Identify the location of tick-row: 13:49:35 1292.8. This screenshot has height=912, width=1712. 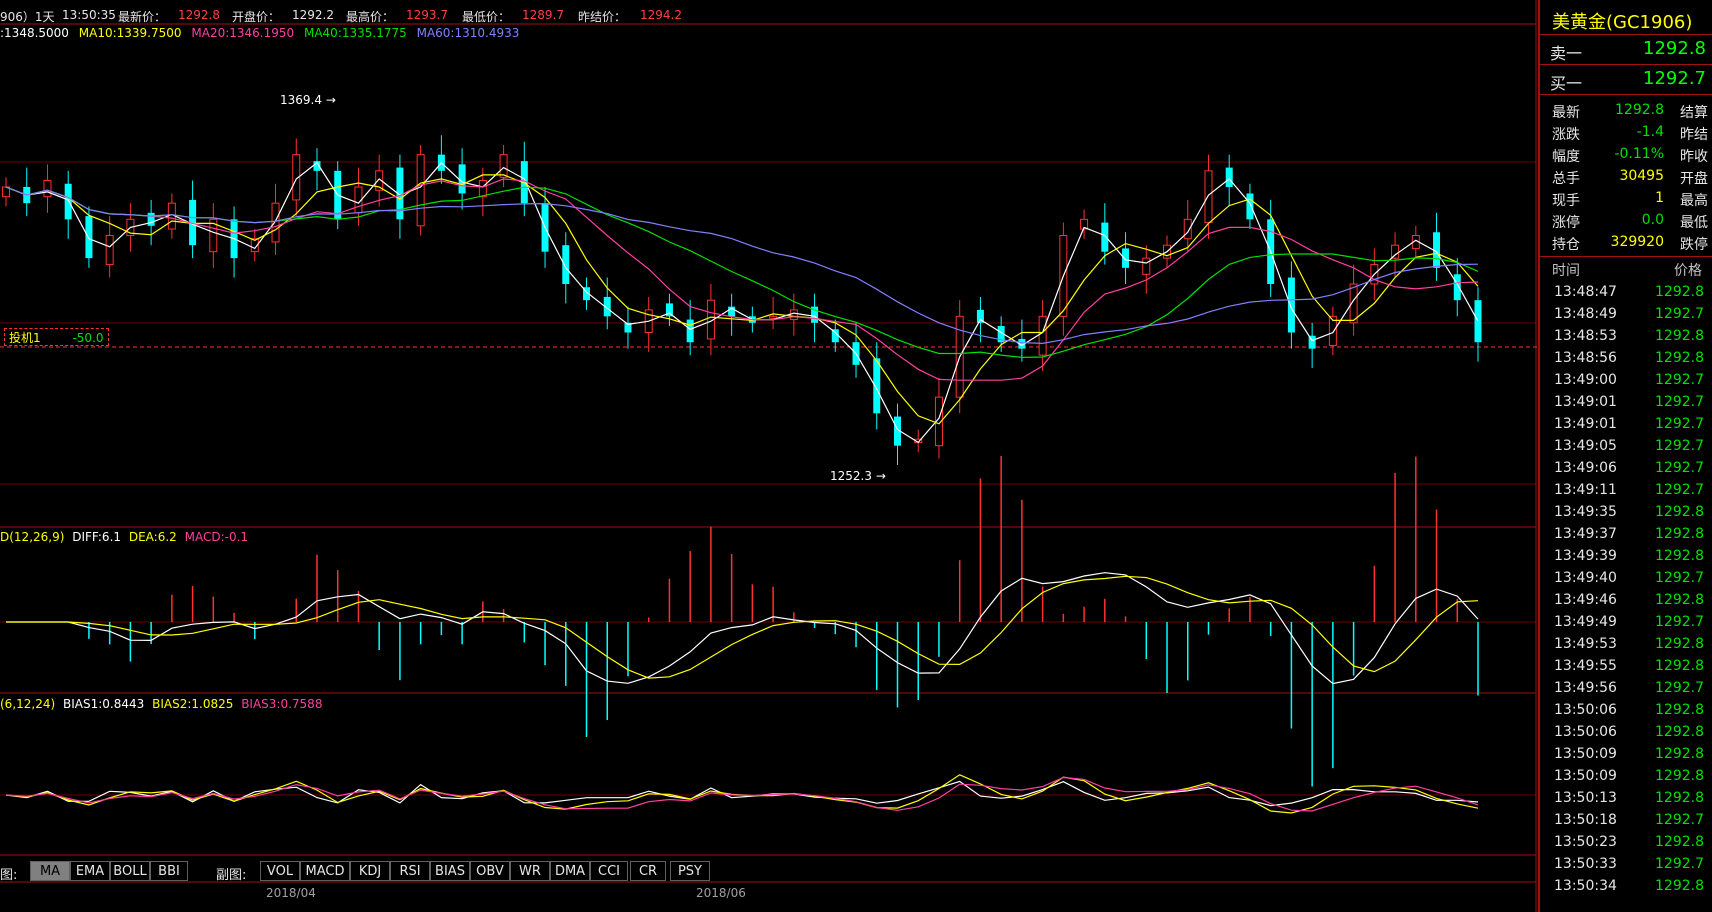
(1626, 513).